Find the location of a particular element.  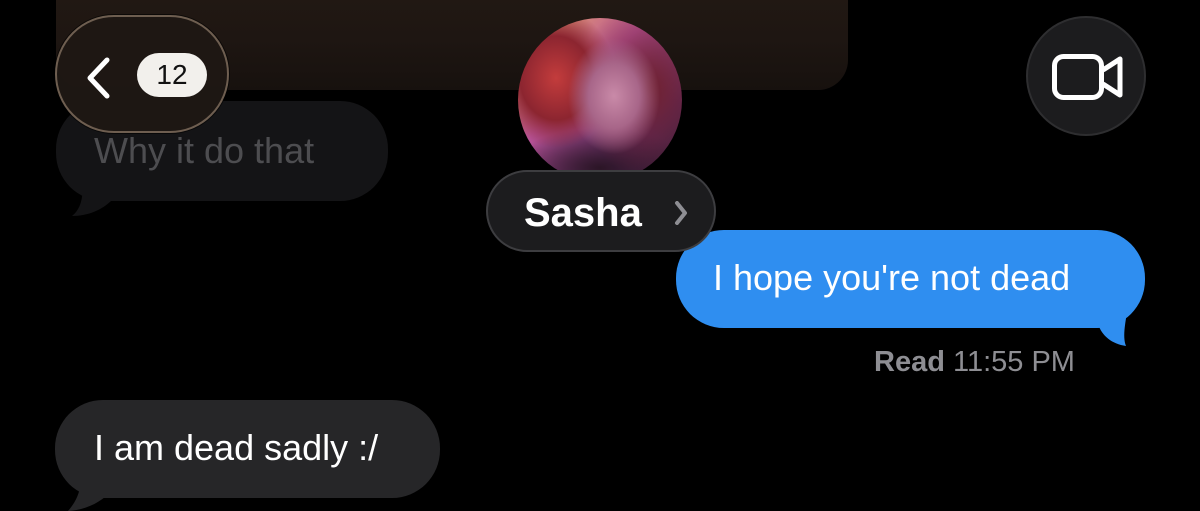

contact-name: Sasha is located at coordinates (583, 213).